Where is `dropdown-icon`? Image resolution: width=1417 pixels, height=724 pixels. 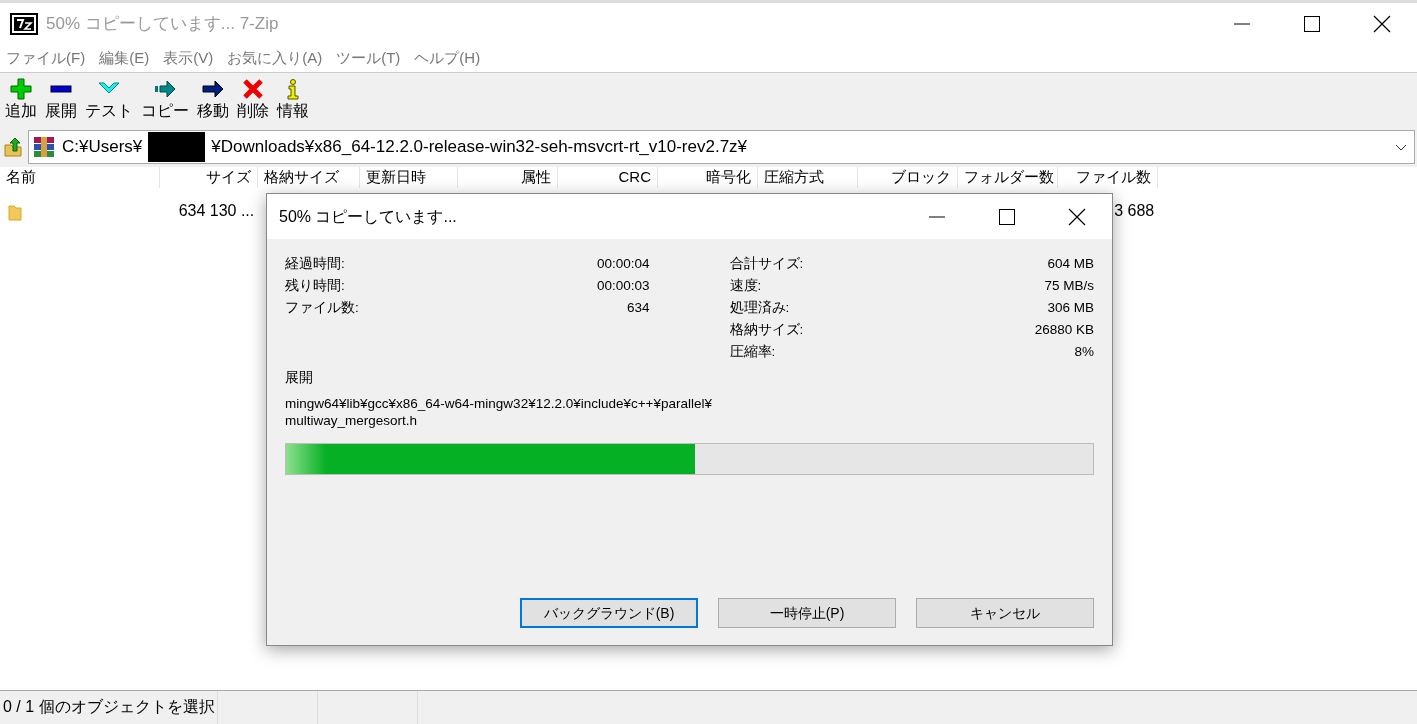
dropdown-icon is located at coordinates (1400, 147).